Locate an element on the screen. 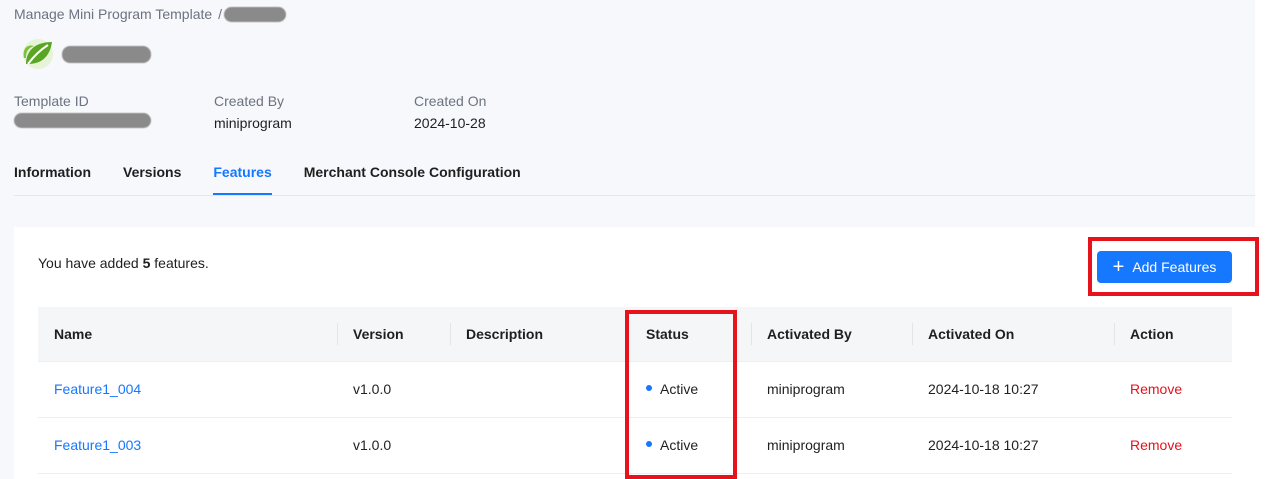 This screenshot has width=1269, height=479. created-on-label: Created On is located at coordinates (450, 101).